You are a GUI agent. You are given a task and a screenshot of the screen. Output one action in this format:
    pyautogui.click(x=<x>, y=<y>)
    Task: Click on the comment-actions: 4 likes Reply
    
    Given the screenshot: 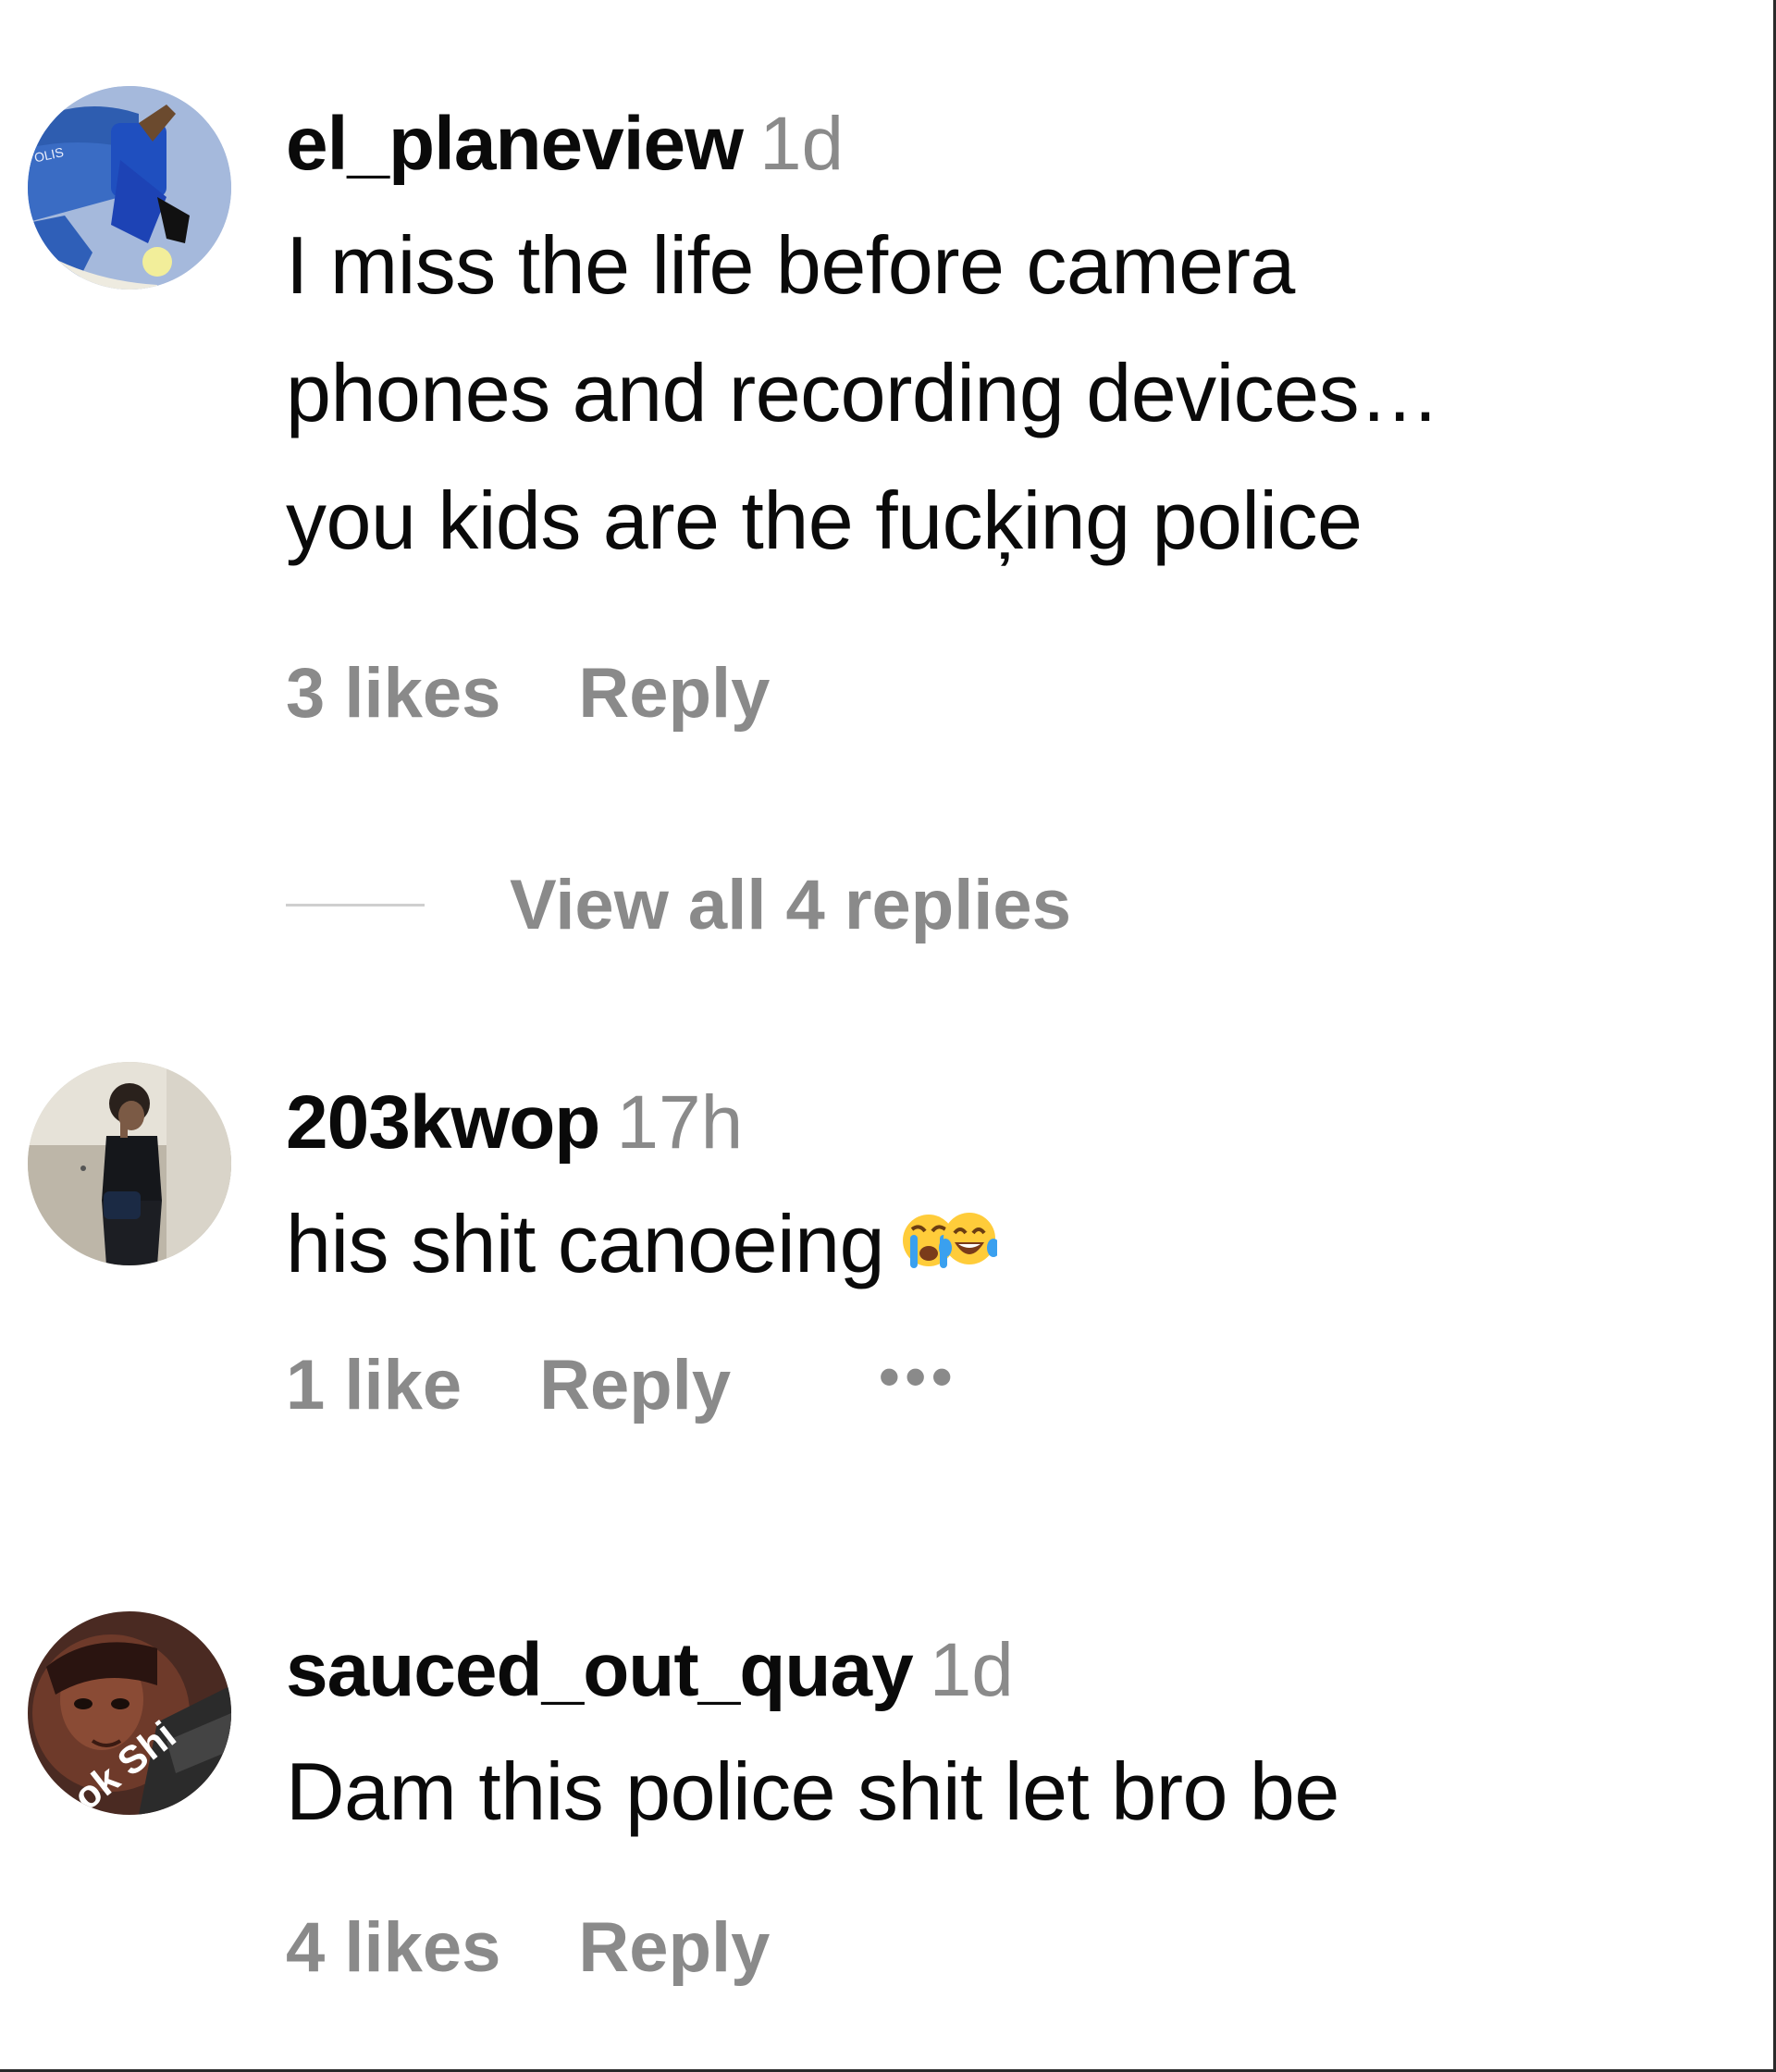 What is the action you would take?
    pyautogui.click(x=1022, y=1946)
    